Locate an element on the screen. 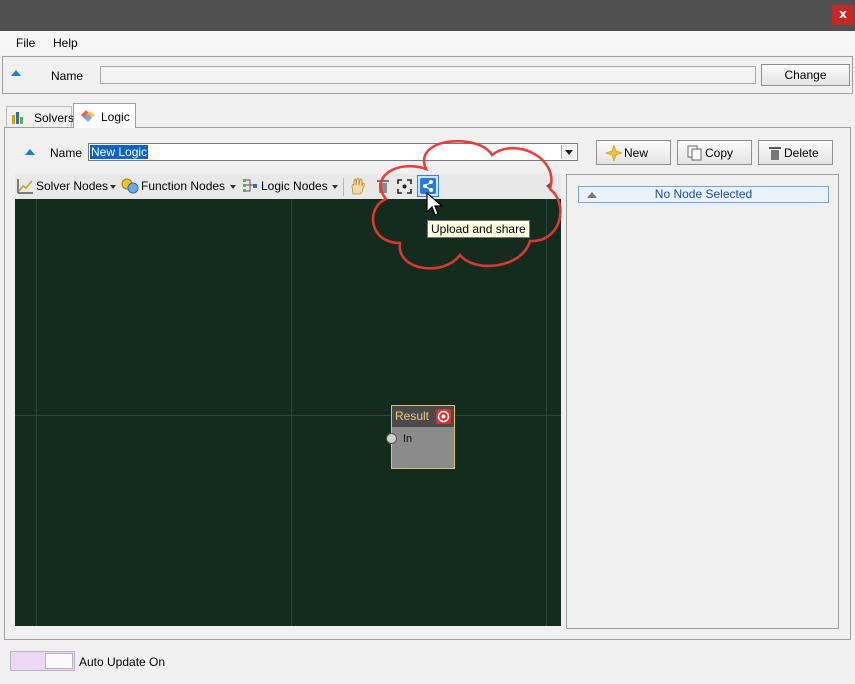  solver-nodes-icon is located at coordinates (25, 186).